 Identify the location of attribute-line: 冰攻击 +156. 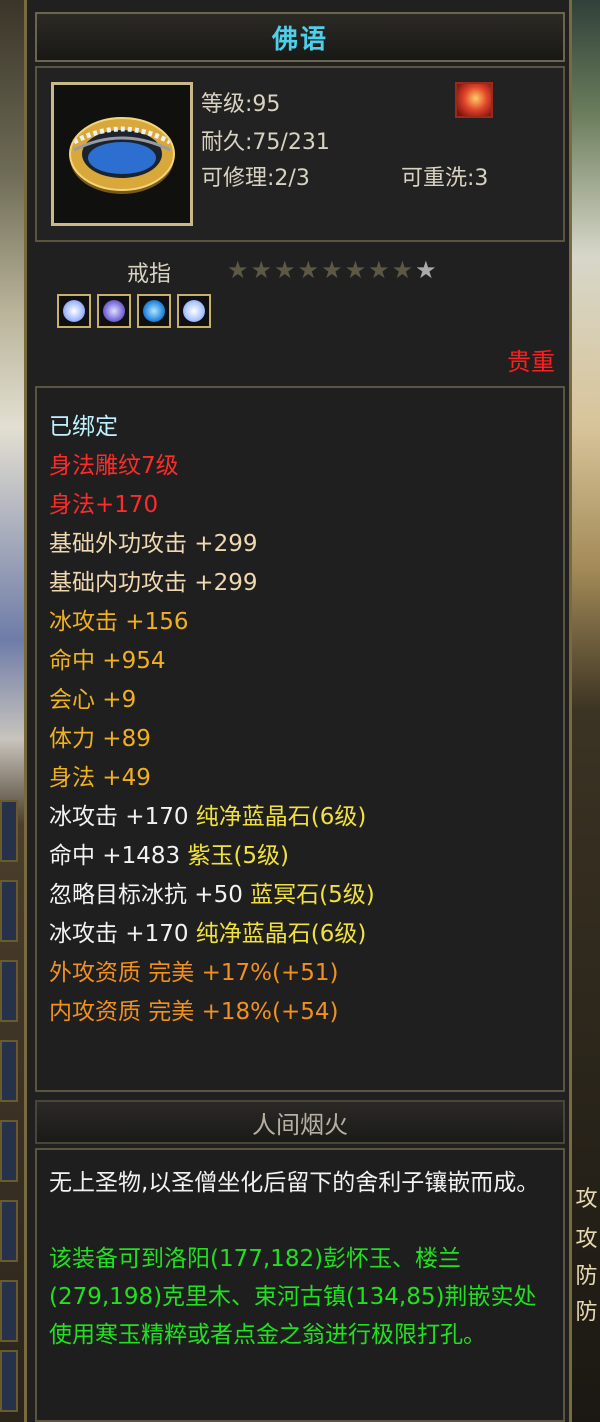
(119, 622).